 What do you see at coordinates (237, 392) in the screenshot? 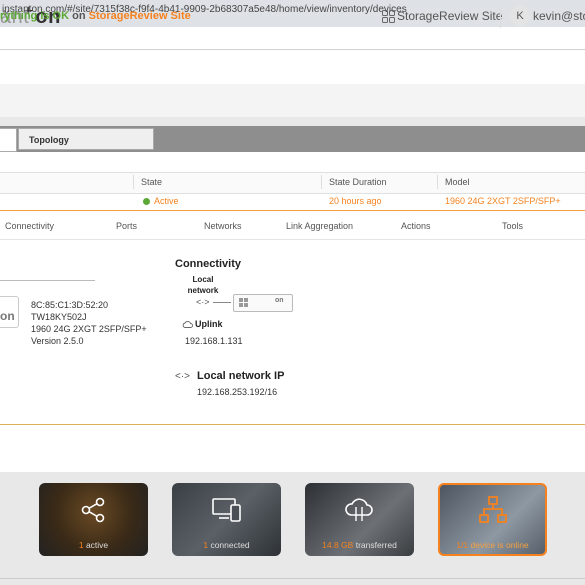
I see `local-network-ip-value: 192.168.253.192/16` at bounding box center [237, 392].